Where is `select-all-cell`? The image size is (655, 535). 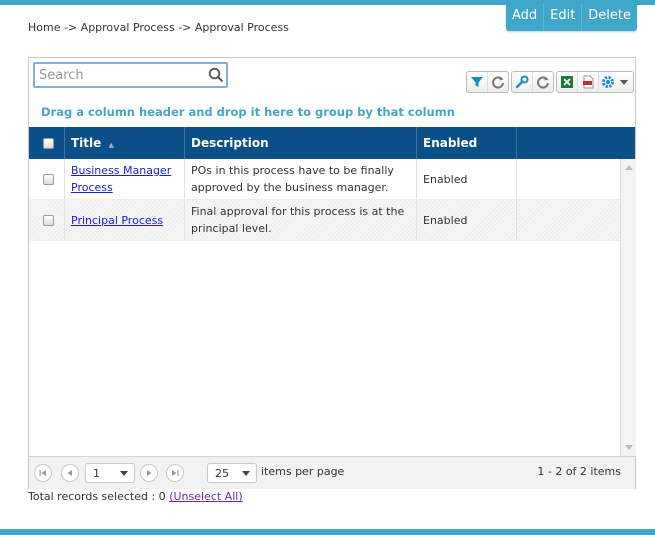 select-all-cell is located at coordinates (47, 143).